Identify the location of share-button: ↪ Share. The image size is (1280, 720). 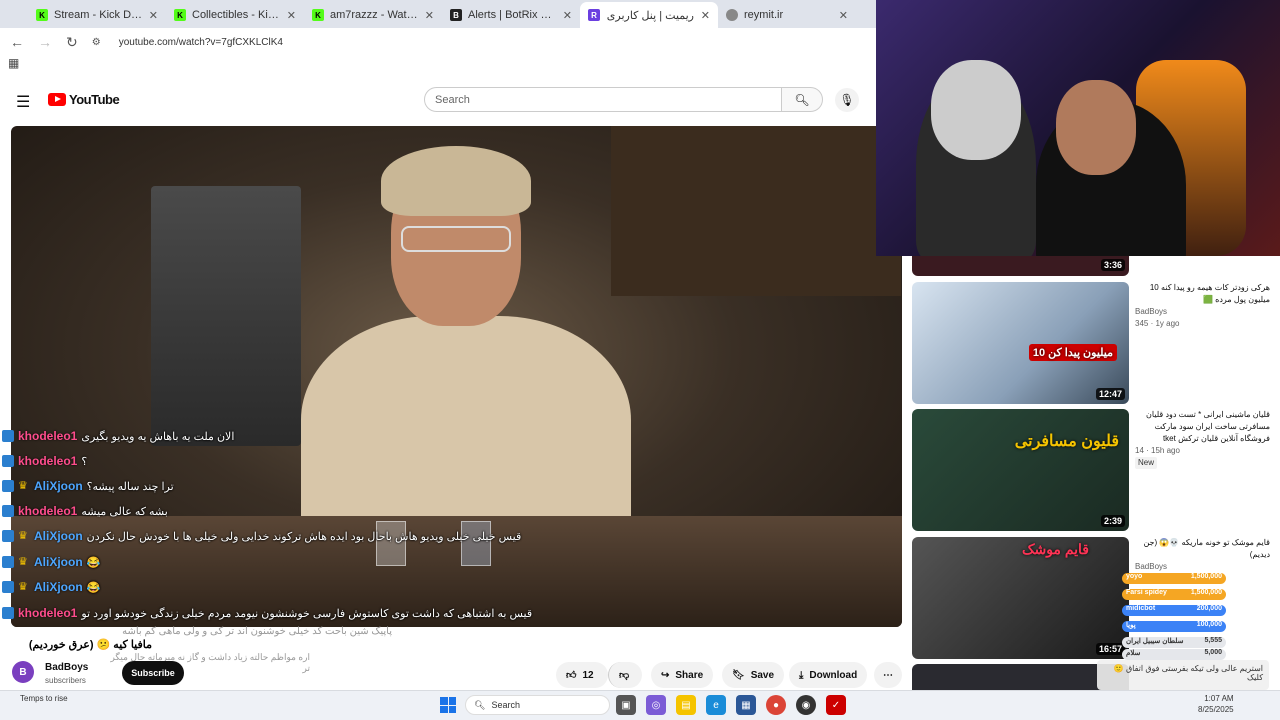
(682, 675).